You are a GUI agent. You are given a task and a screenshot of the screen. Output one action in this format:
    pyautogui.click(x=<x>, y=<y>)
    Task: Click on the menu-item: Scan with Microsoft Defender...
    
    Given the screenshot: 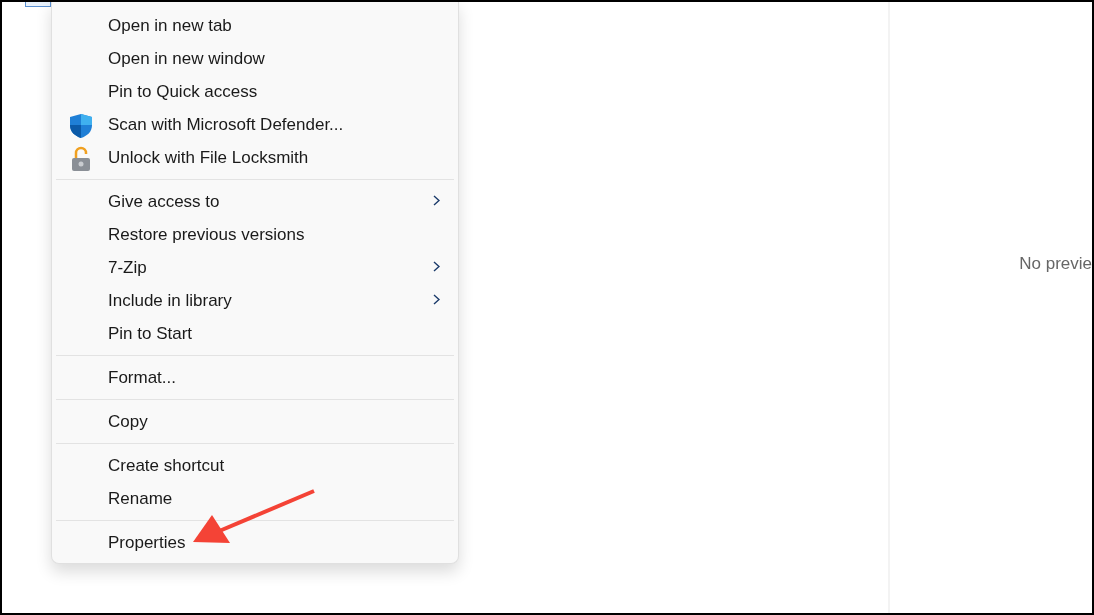 What is the action you would take?
    pyautogui.click(x=255, y=124)
    